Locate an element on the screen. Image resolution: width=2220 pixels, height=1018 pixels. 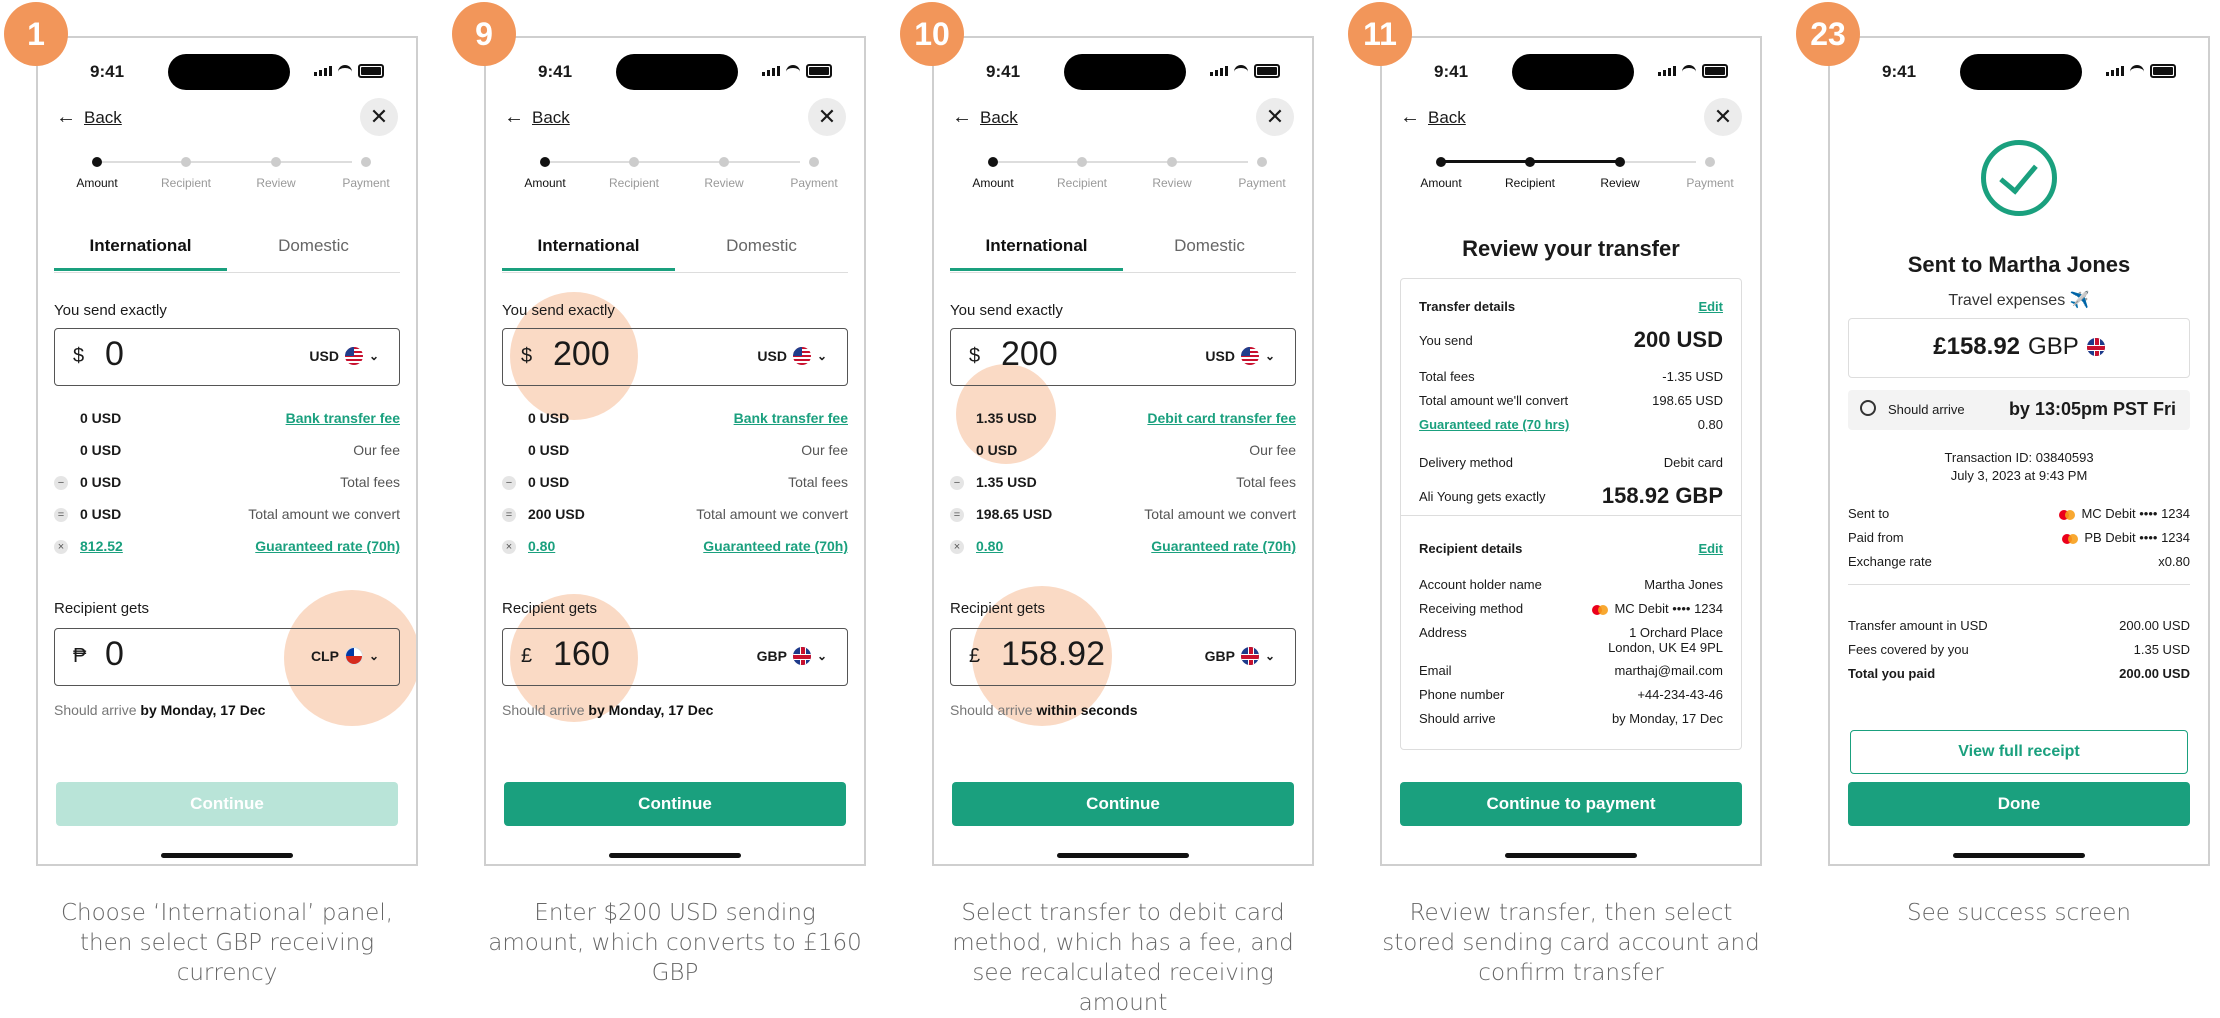
recipient-details-header-value: Edit is located at coordinates (1710, 548).